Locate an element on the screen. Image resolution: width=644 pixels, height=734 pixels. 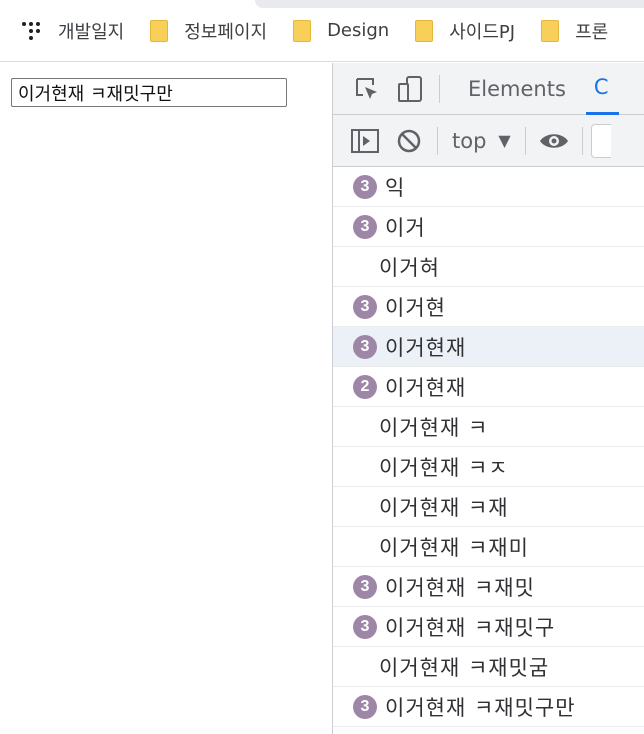
console-message-text: 이거현재 ㅋㅈ is located at coordinates (444, 467).